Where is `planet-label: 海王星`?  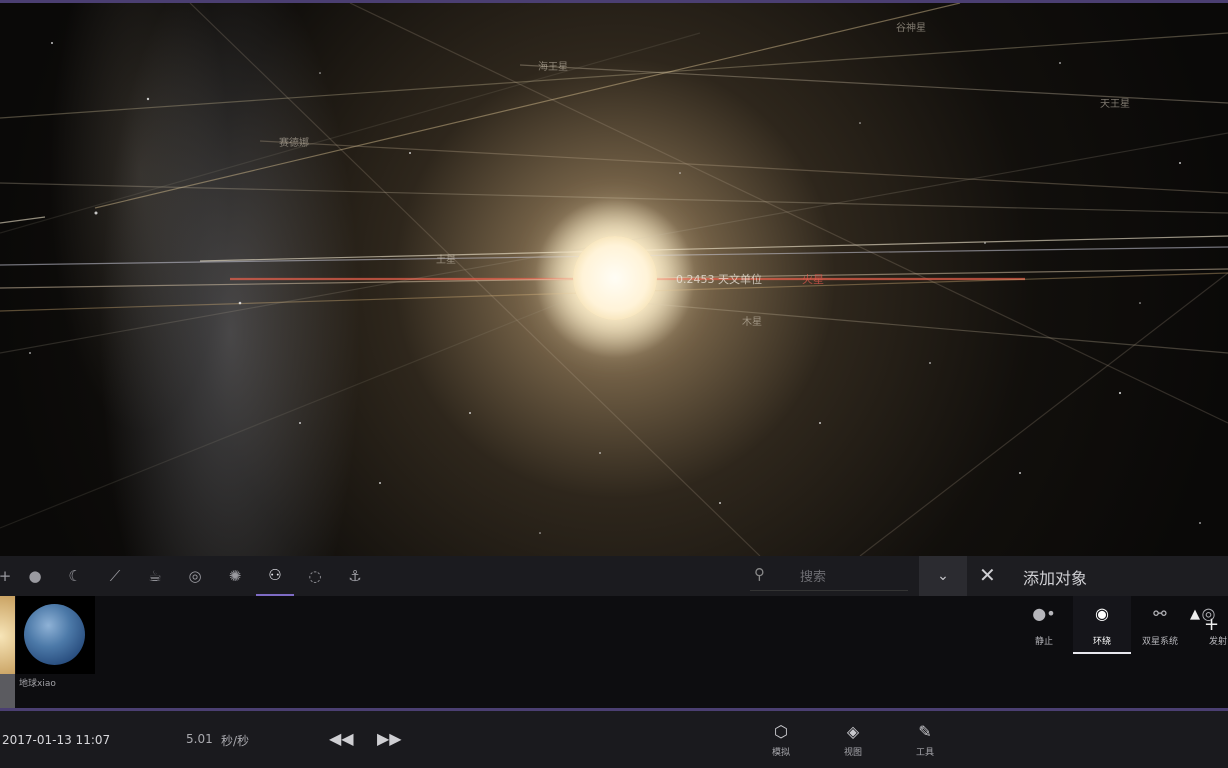 planet-label: 海王星 is located at coordinates (553, 65).